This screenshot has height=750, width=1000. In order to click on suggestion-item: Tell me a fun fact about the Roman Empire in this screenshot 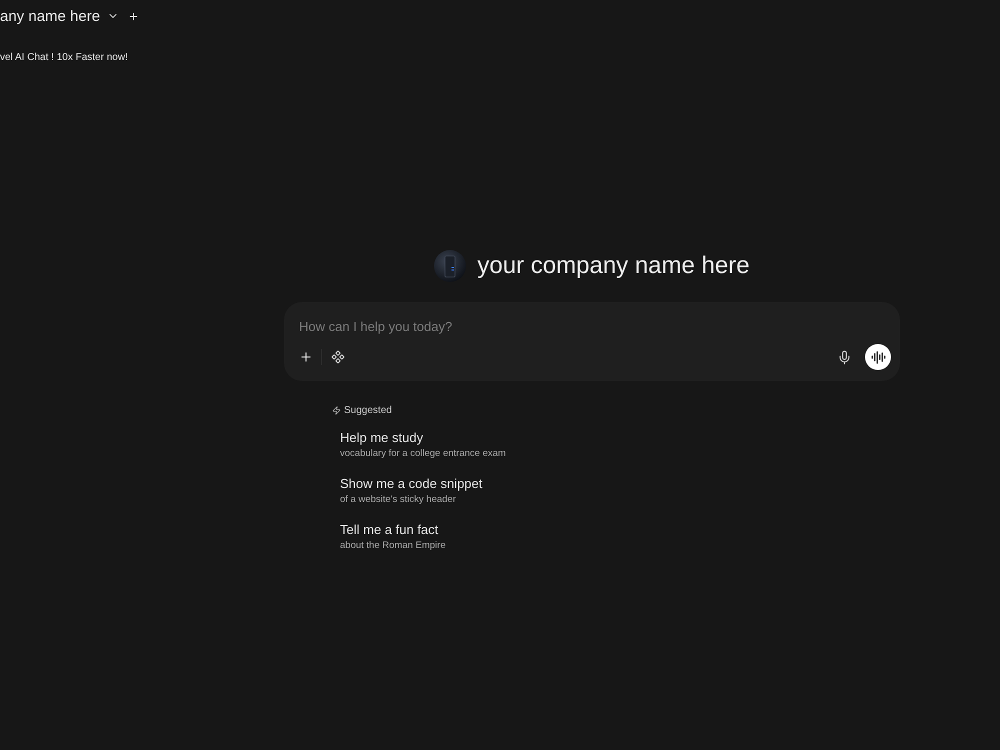, I will do `click(393, 537)`.